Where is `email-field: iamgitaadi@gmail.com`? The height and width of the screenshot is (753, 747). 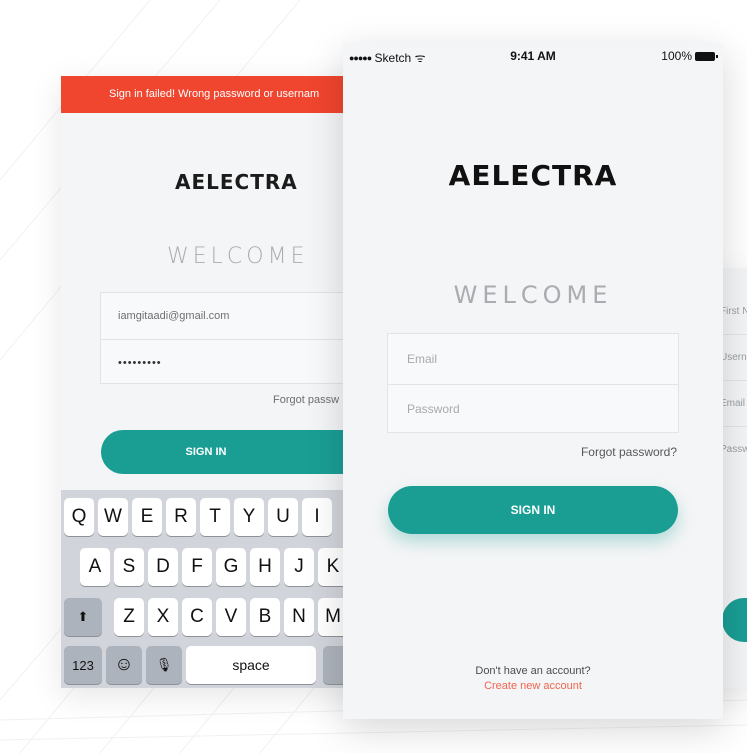
email-field: iamgitaadi@gmail.com is located at coordinates (231, 316).